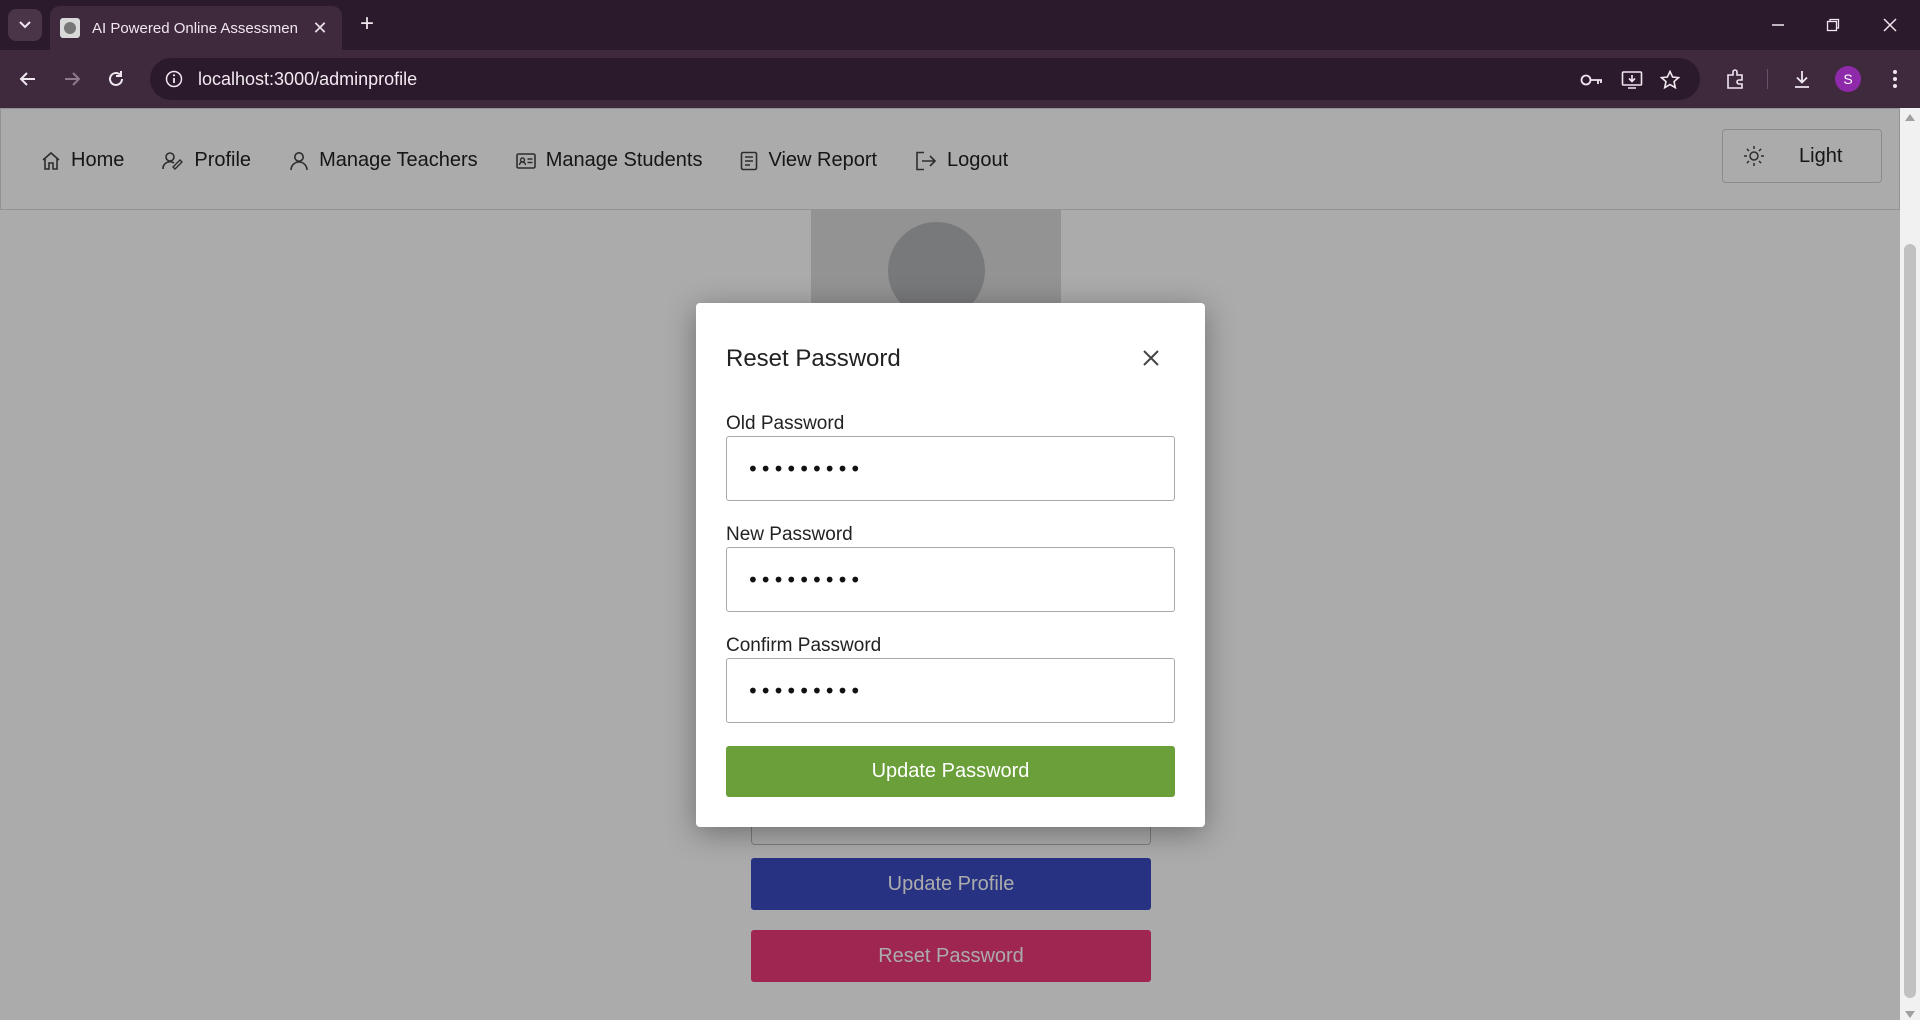 The height and width of the screenshot is (1020, 1920). Describe the element at coordinates (950, 579) in the screenshot. I see `new-password-field` at that location.